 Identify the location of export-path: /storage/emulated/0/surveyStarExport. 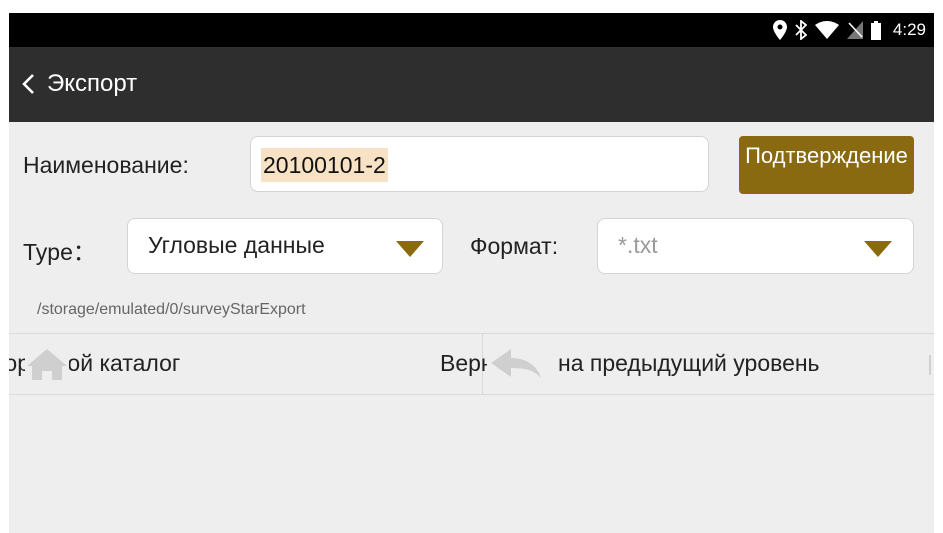
(171, 309).